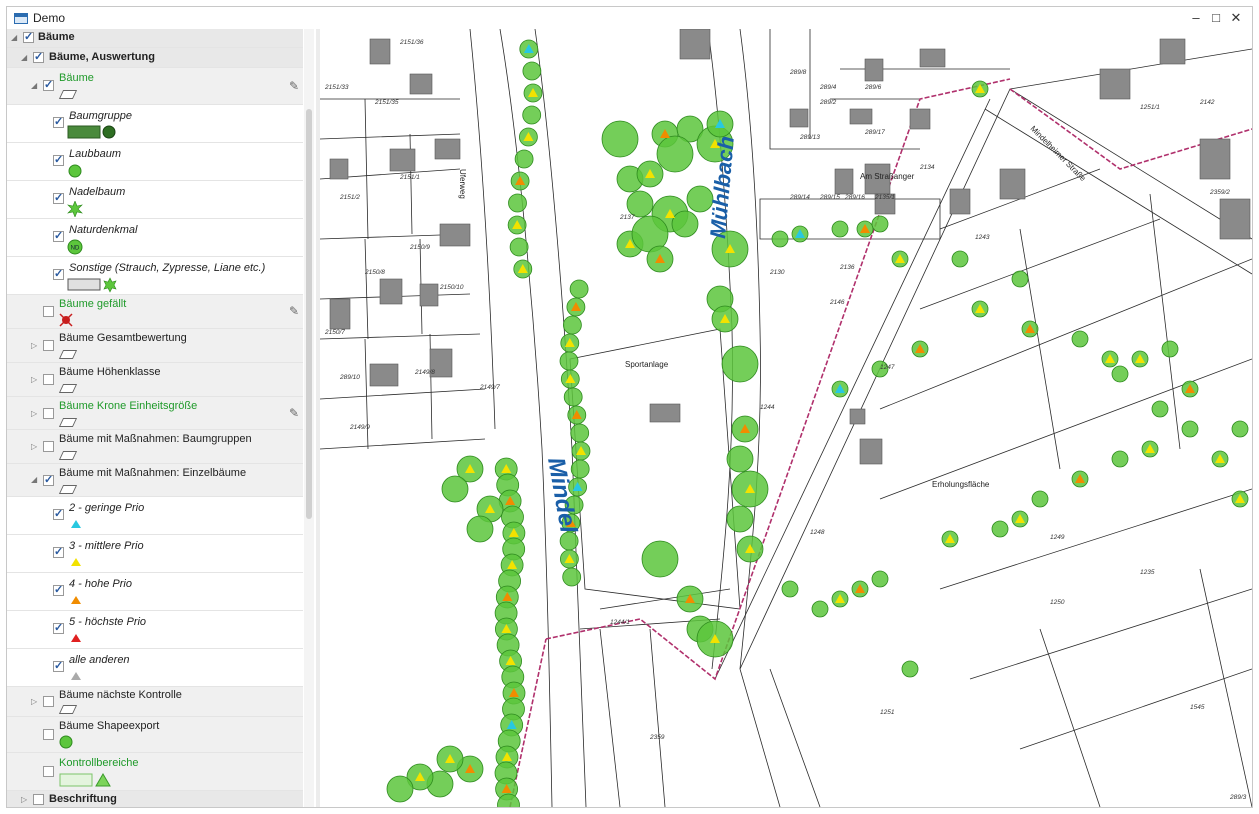 The width and height of the screenshot is (1259, 814). Describe the element at coordinates (155, 516) in the screenshot. I see `legend-item-prio-2: 2 - geringe Prio` at that location.